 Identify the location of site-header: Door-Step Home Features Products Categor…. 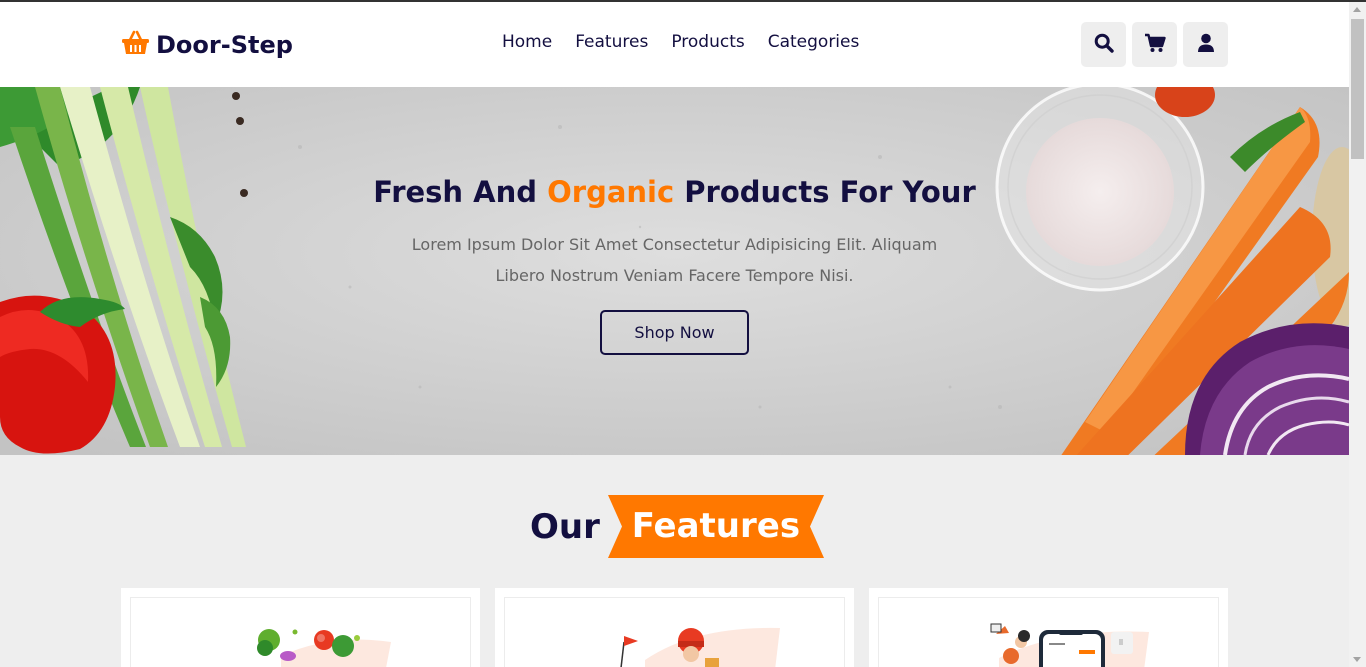
(674, 44).